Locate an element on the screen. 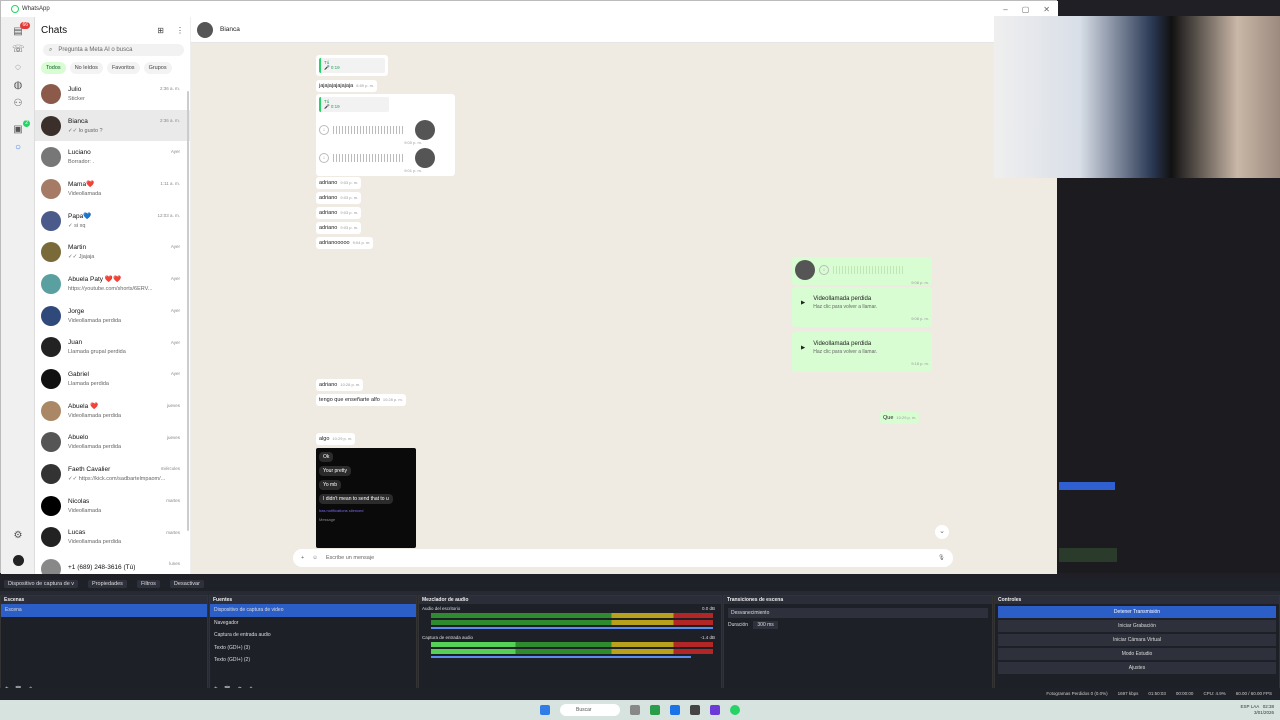 Image resolution: width=1280 pixels, height=720 pixels. chat-list-item: Gabriel Llamada perdida Ayer is located at coordinates (112, 379).